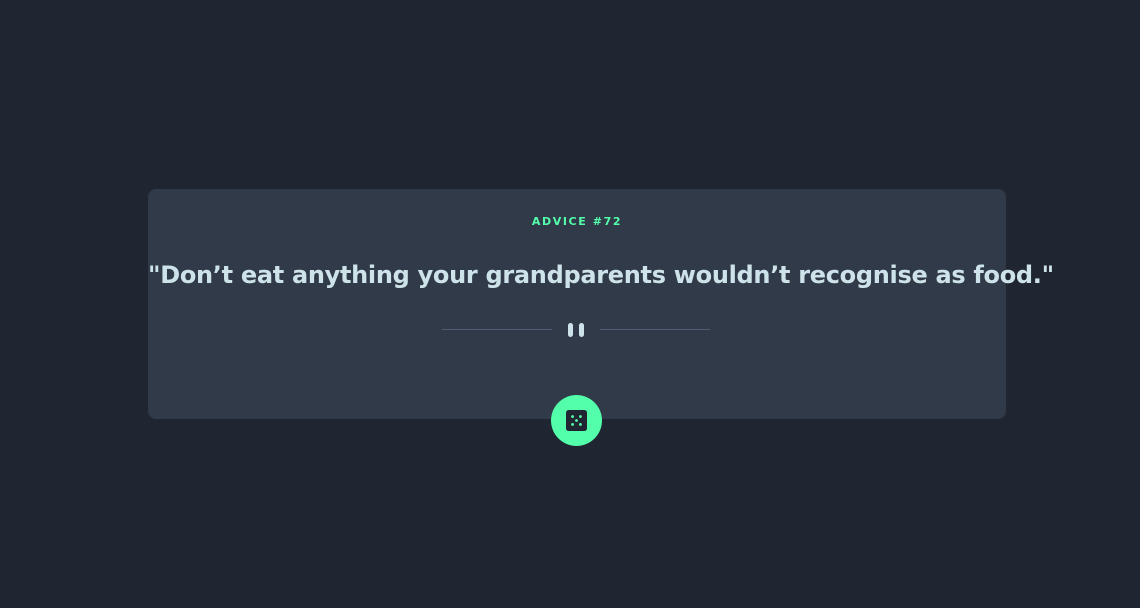  What do you see at coordinates (577, 221) in the screenshot?
I see `advice-number: ADVICE #72` at bounding box center [577, 221].